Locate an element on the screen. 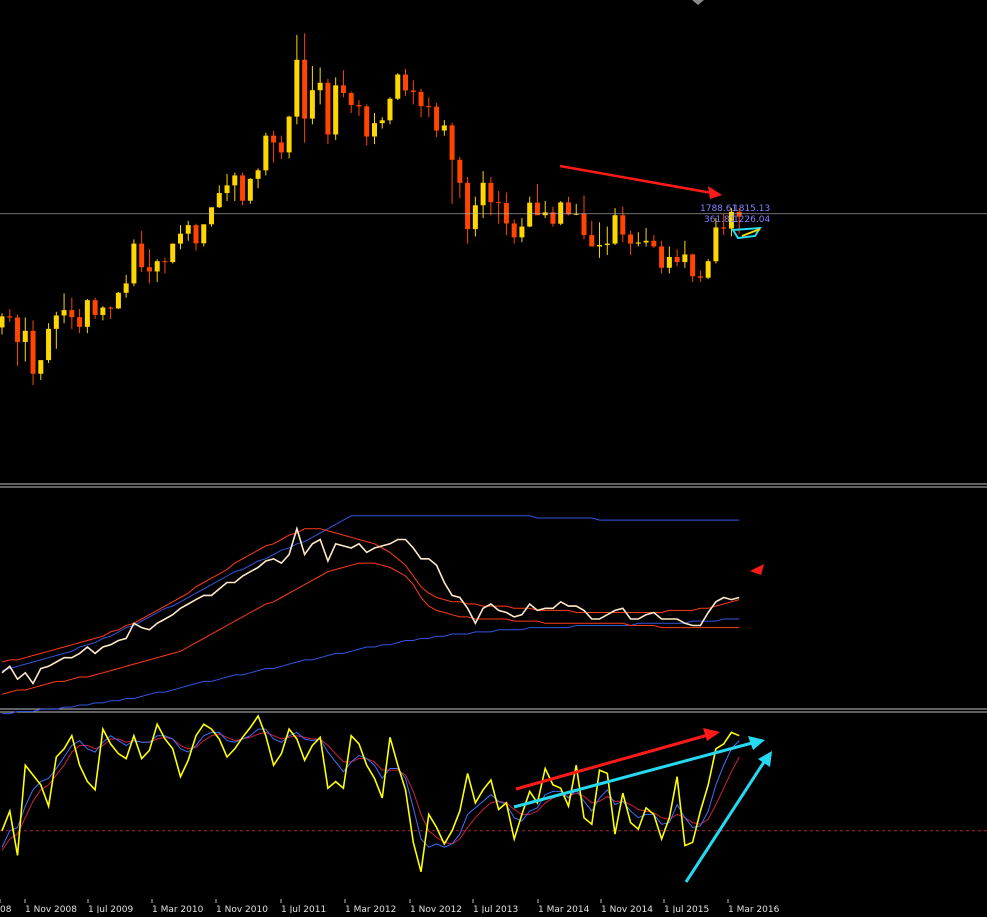  level-label-4: 1226.04 is located at coordinates (751, 220).